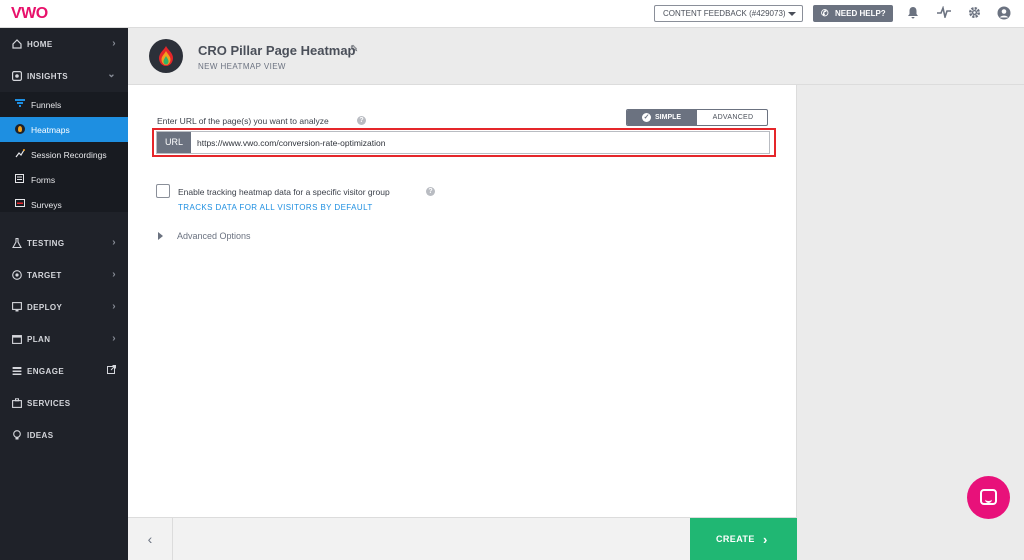 Image resolution: width=1024 pixels, height=560 pixels. Describe the element at coordinates (17, 435) in the screenshot. I see `bulb-icon` at that location.